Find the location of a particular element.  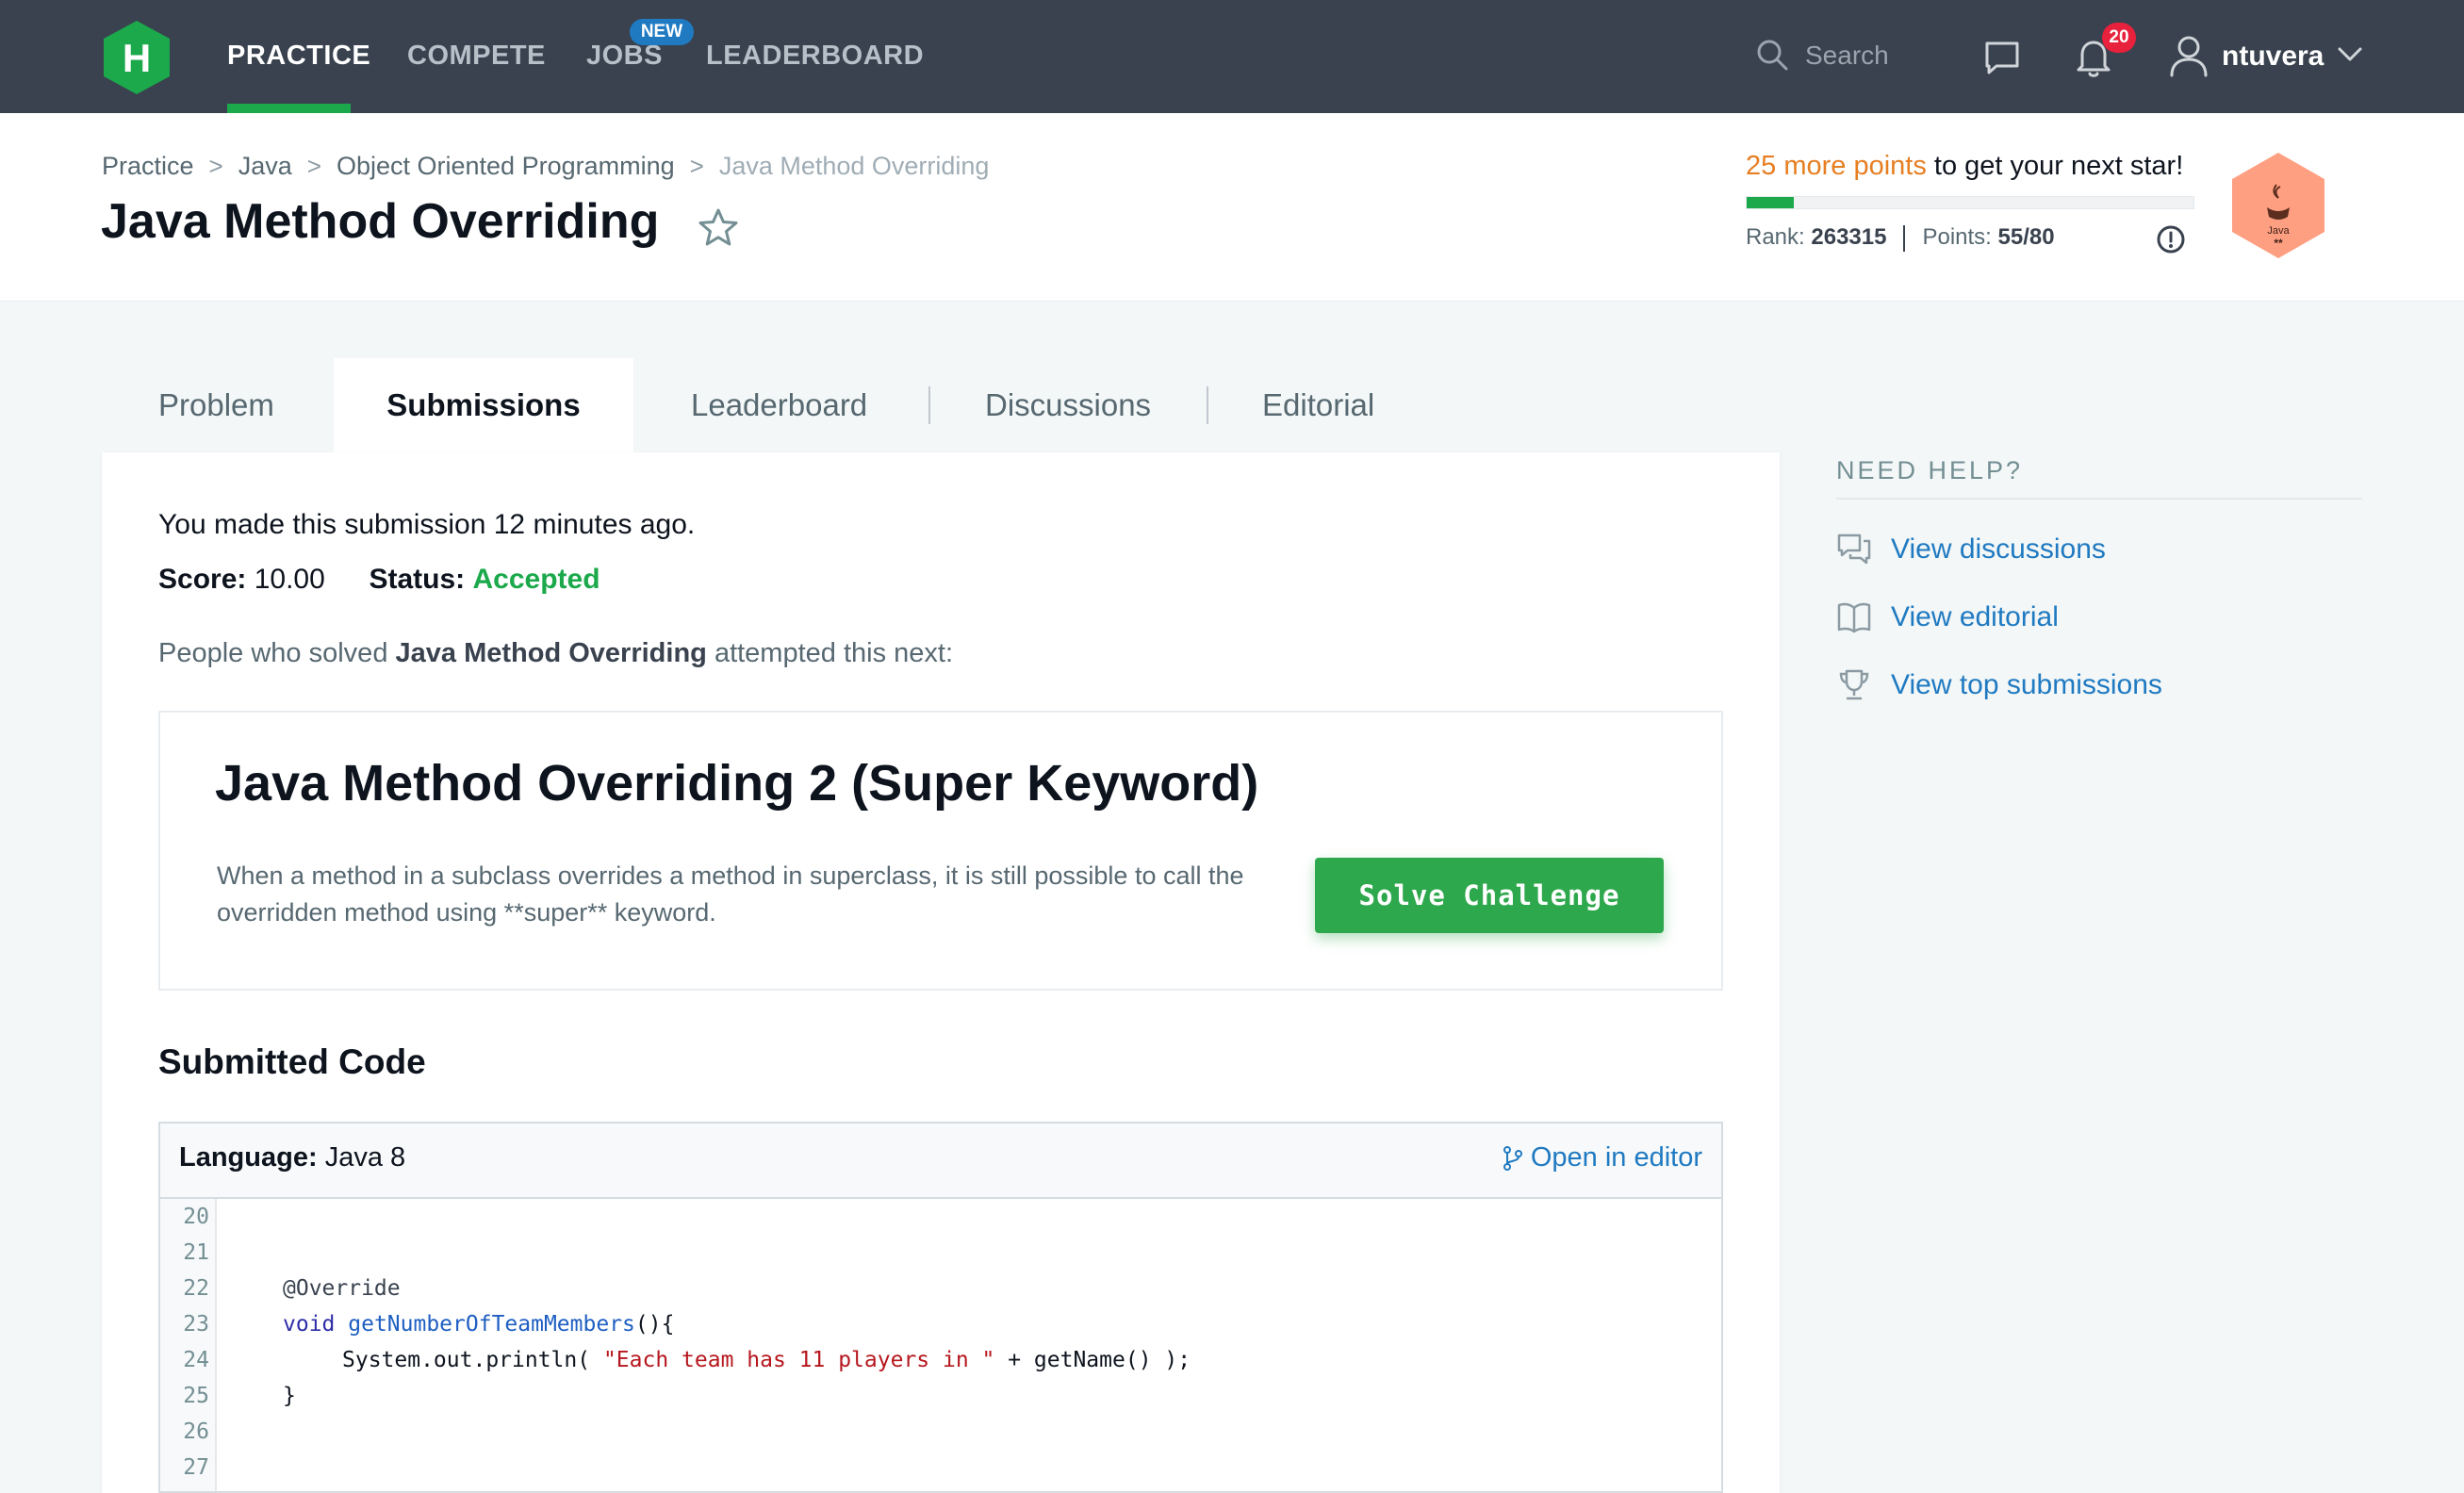

points-needed: 25 more points is located at coordinates (1836, 166).